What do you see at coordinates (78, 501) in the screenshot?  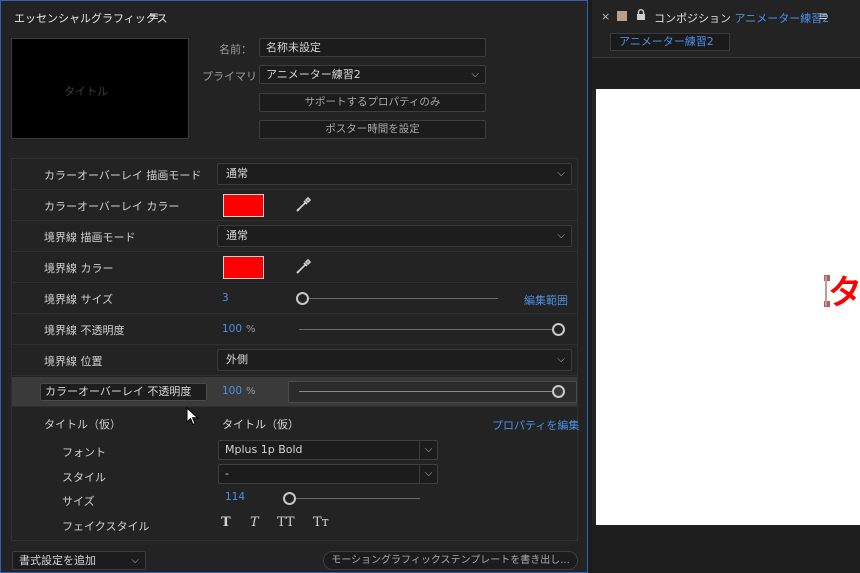 I see `size-label: サイズ` at bounding box center [78, 501].